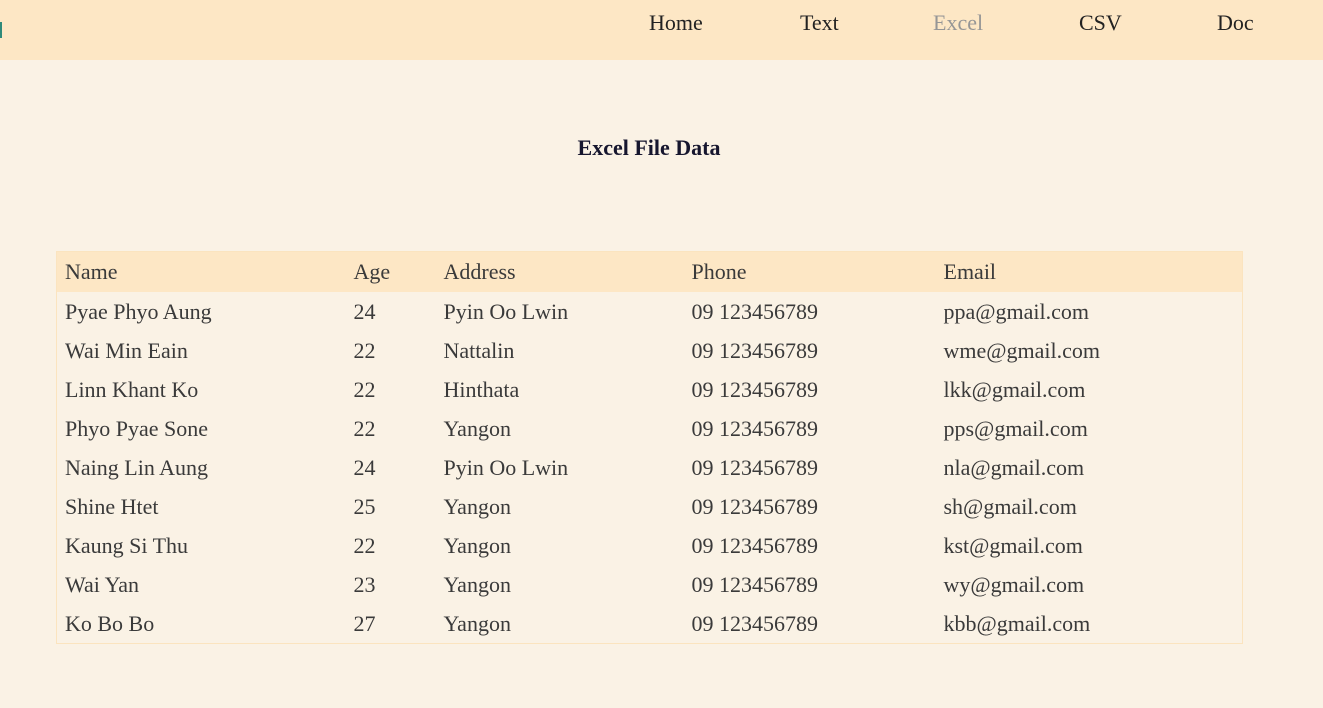 The width and height of the screenshot is (1323, 708). What do you see at coordinates (110, 623) in the screenshot?
I see `cell-name: Ko Bo Bo` at bounding box center [110, 623].